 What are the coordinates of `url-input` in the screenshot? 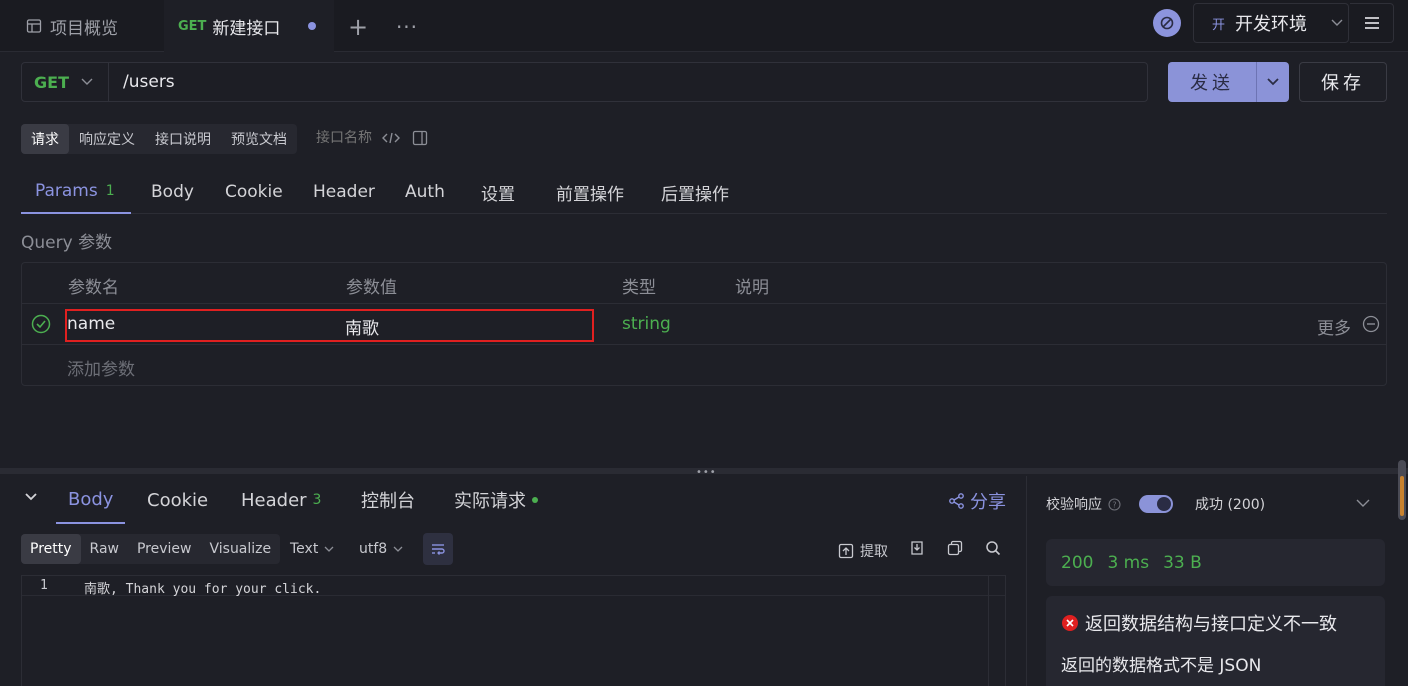 It's located at (628, 82).